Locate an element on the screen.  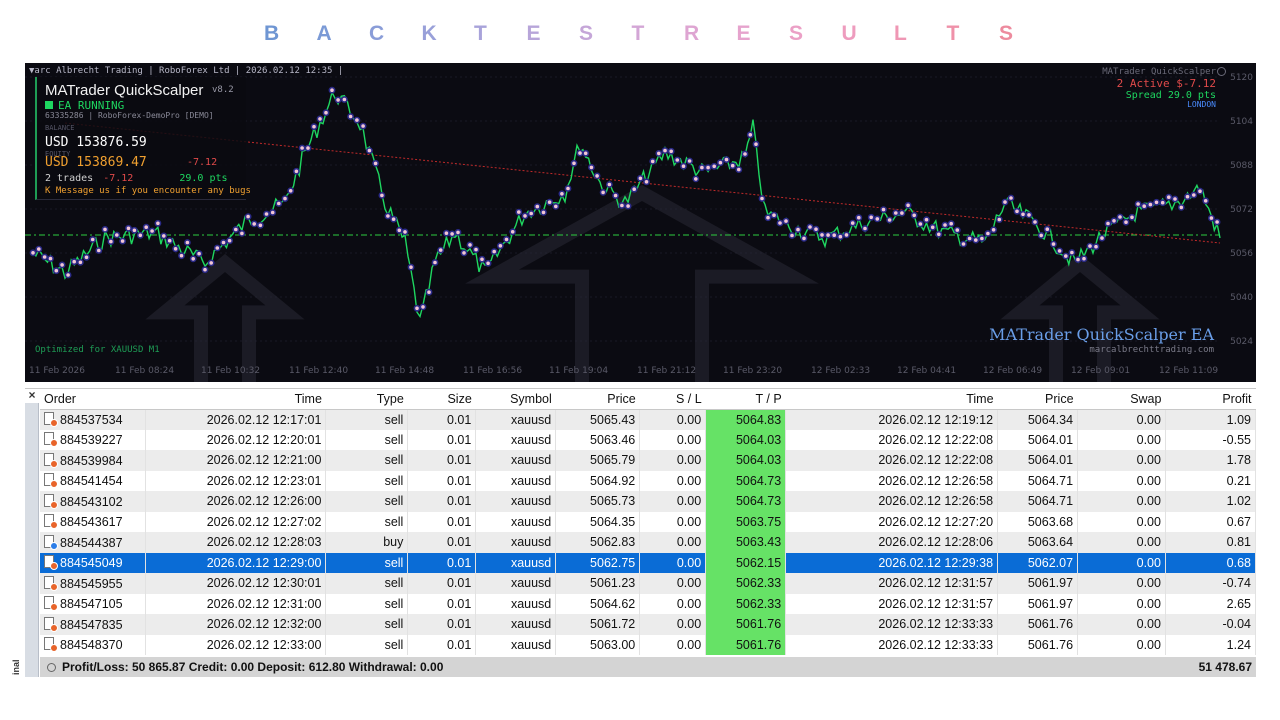
table-cell: 5064.01 is located at coordinates (1038, 460).